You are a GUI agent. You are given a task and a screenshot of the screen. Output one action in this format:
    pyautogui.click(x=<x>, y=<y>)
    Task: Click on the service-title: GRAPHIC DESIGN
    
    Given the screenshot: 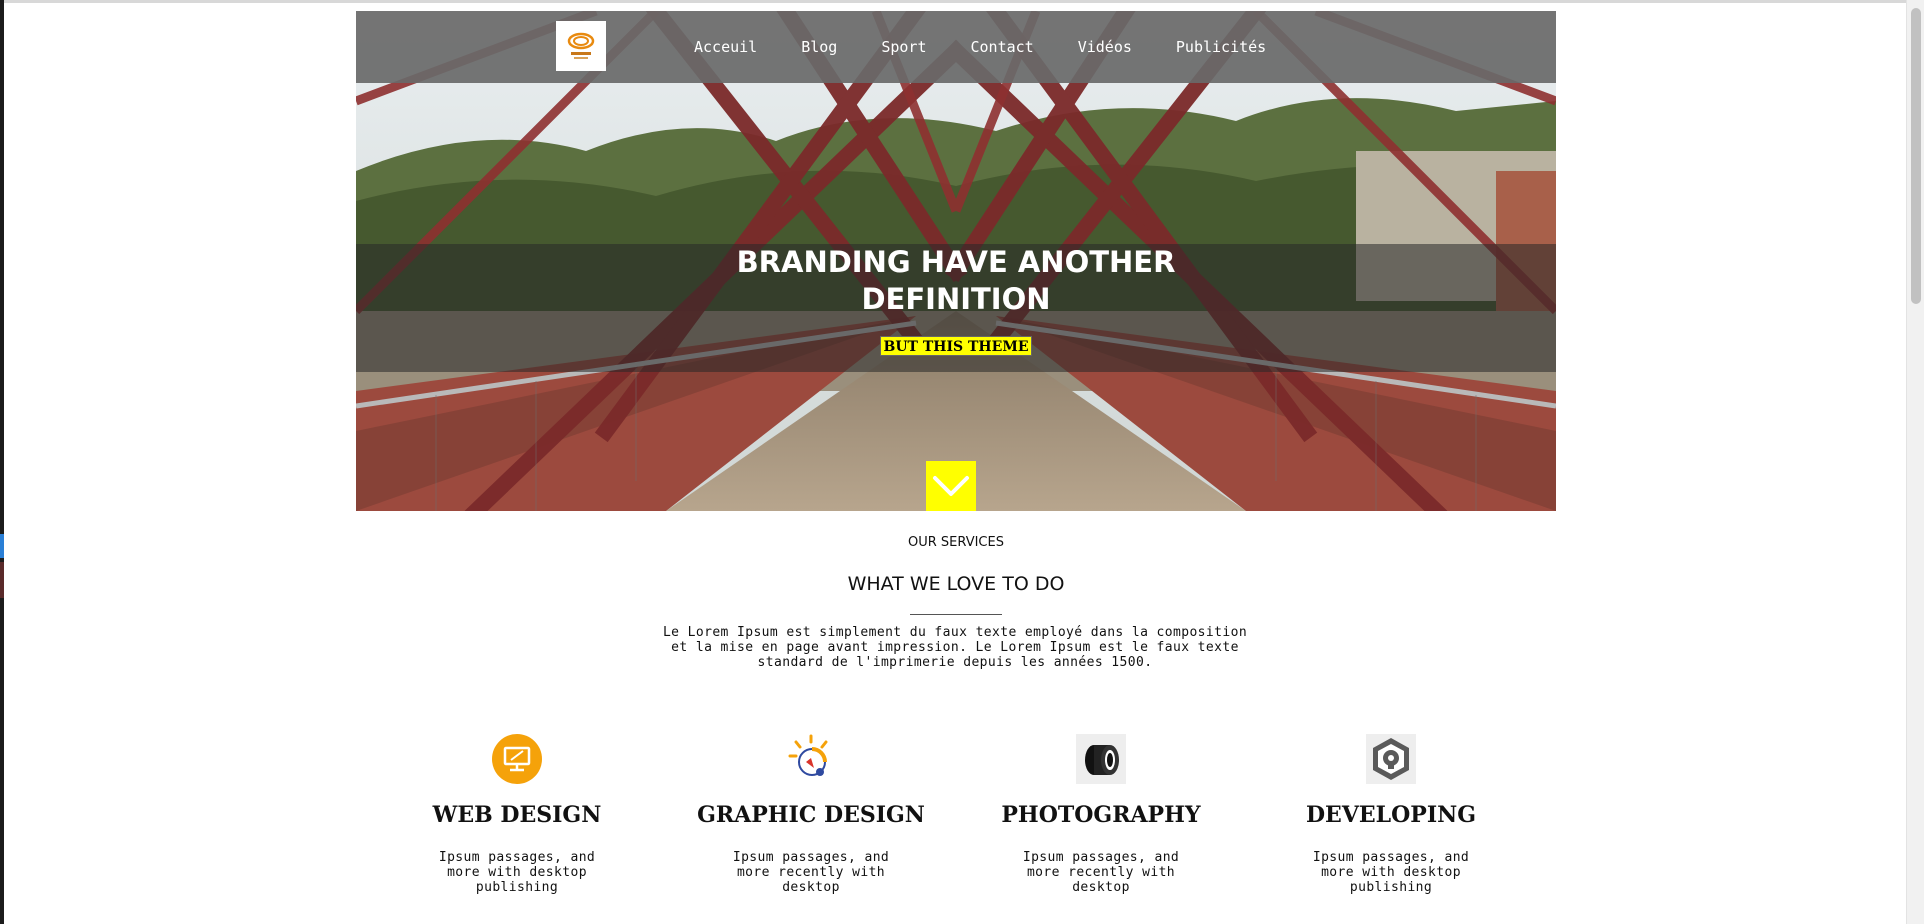 What is the action you would take?
    pyautogui.click(x=811, y=815)
    